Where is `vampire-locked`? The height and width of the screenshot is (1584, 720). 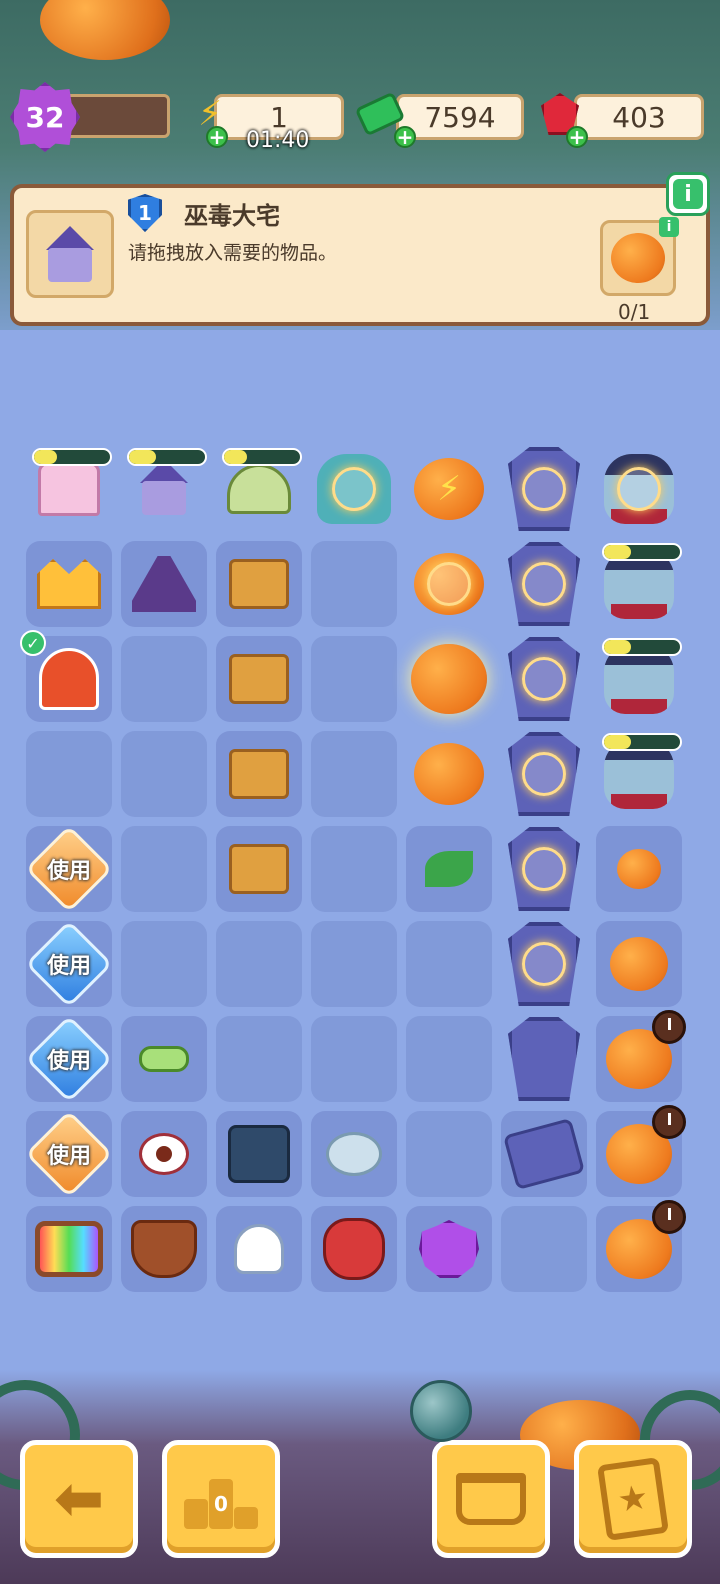 vampire-locked is located at coordinates (639, 489).